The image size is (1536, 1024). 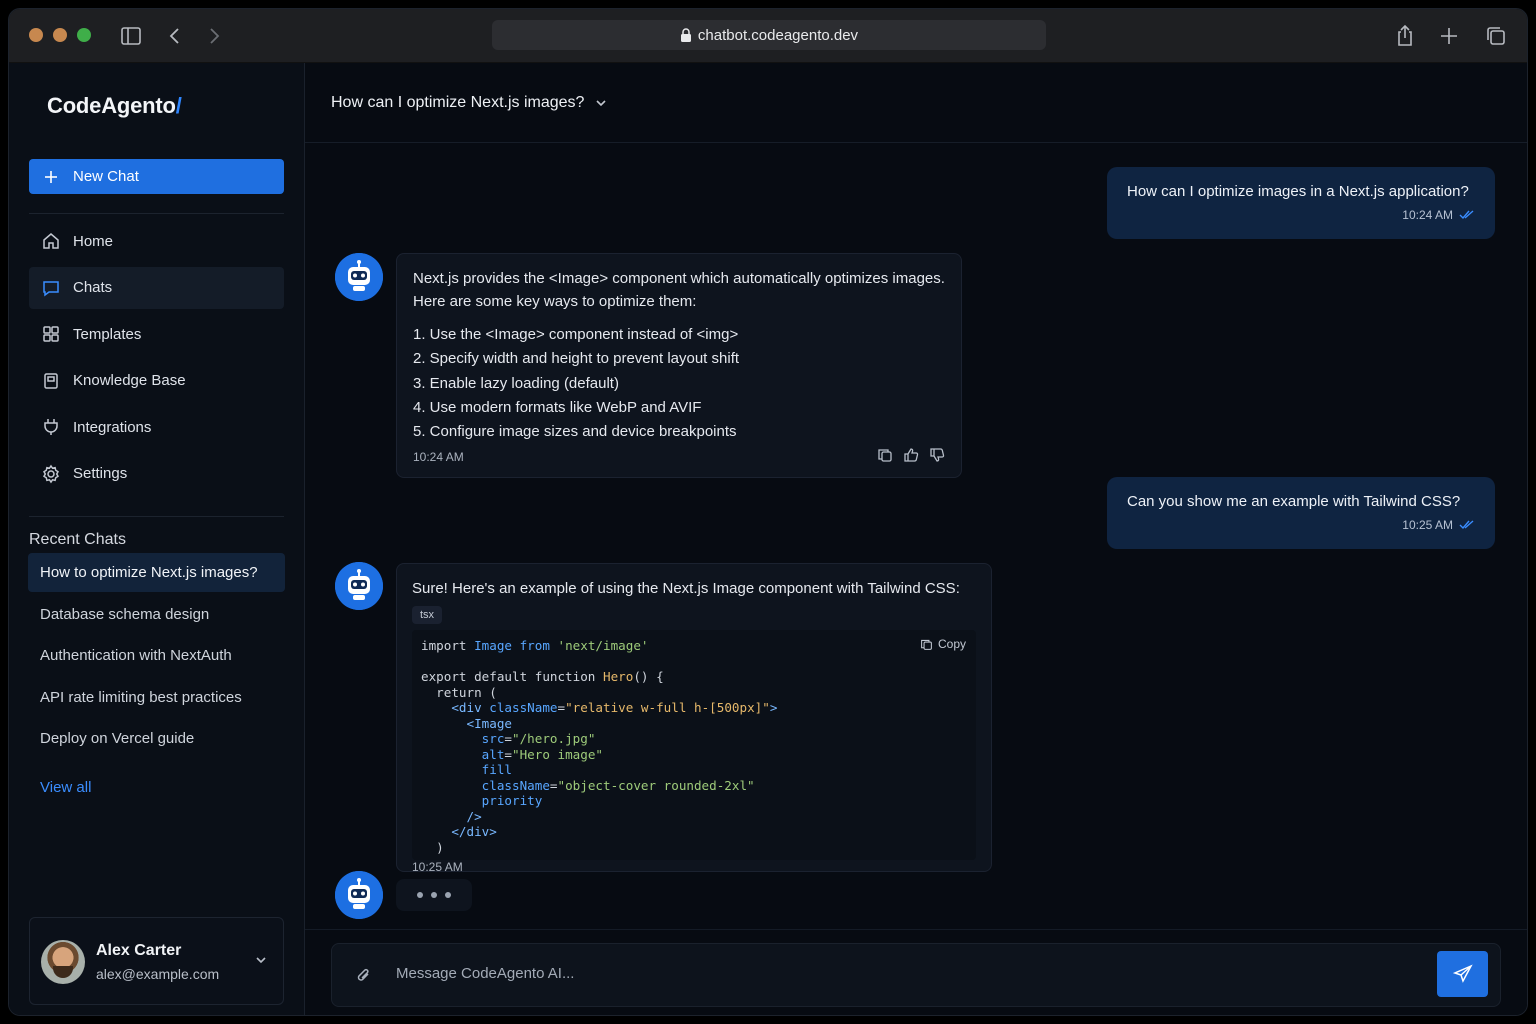 I want to click on list-item: 4. Use modern formats like WebP and AVIF, so click(x=557, y=407).